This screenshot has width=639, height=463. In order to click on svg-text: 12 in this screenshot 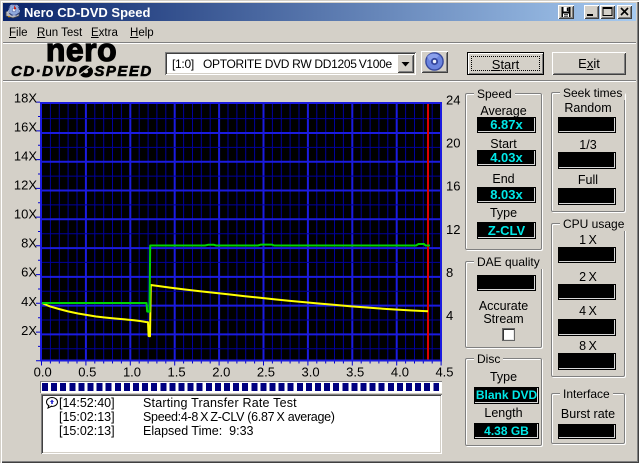, I will do `click(453, 229)`.